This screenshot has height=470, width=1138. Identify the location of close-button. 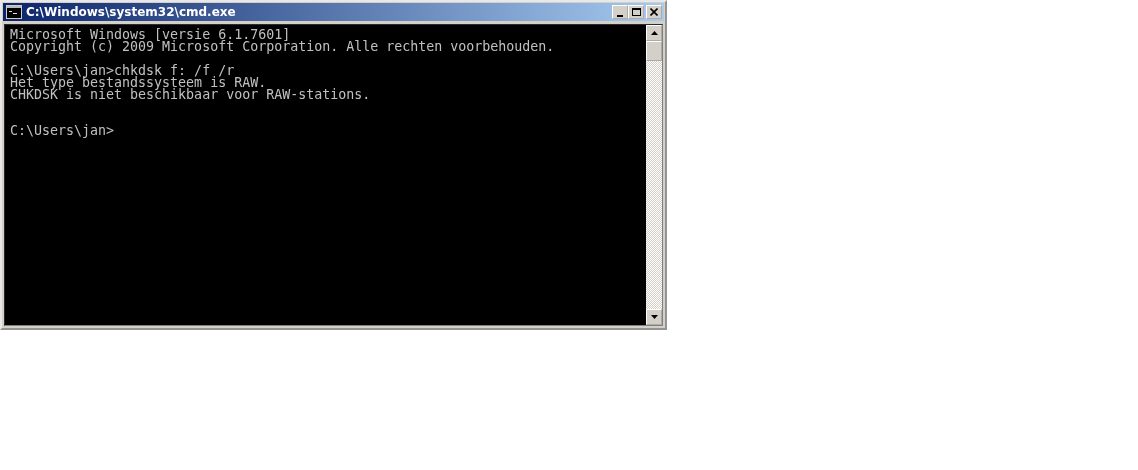
(654, 12).